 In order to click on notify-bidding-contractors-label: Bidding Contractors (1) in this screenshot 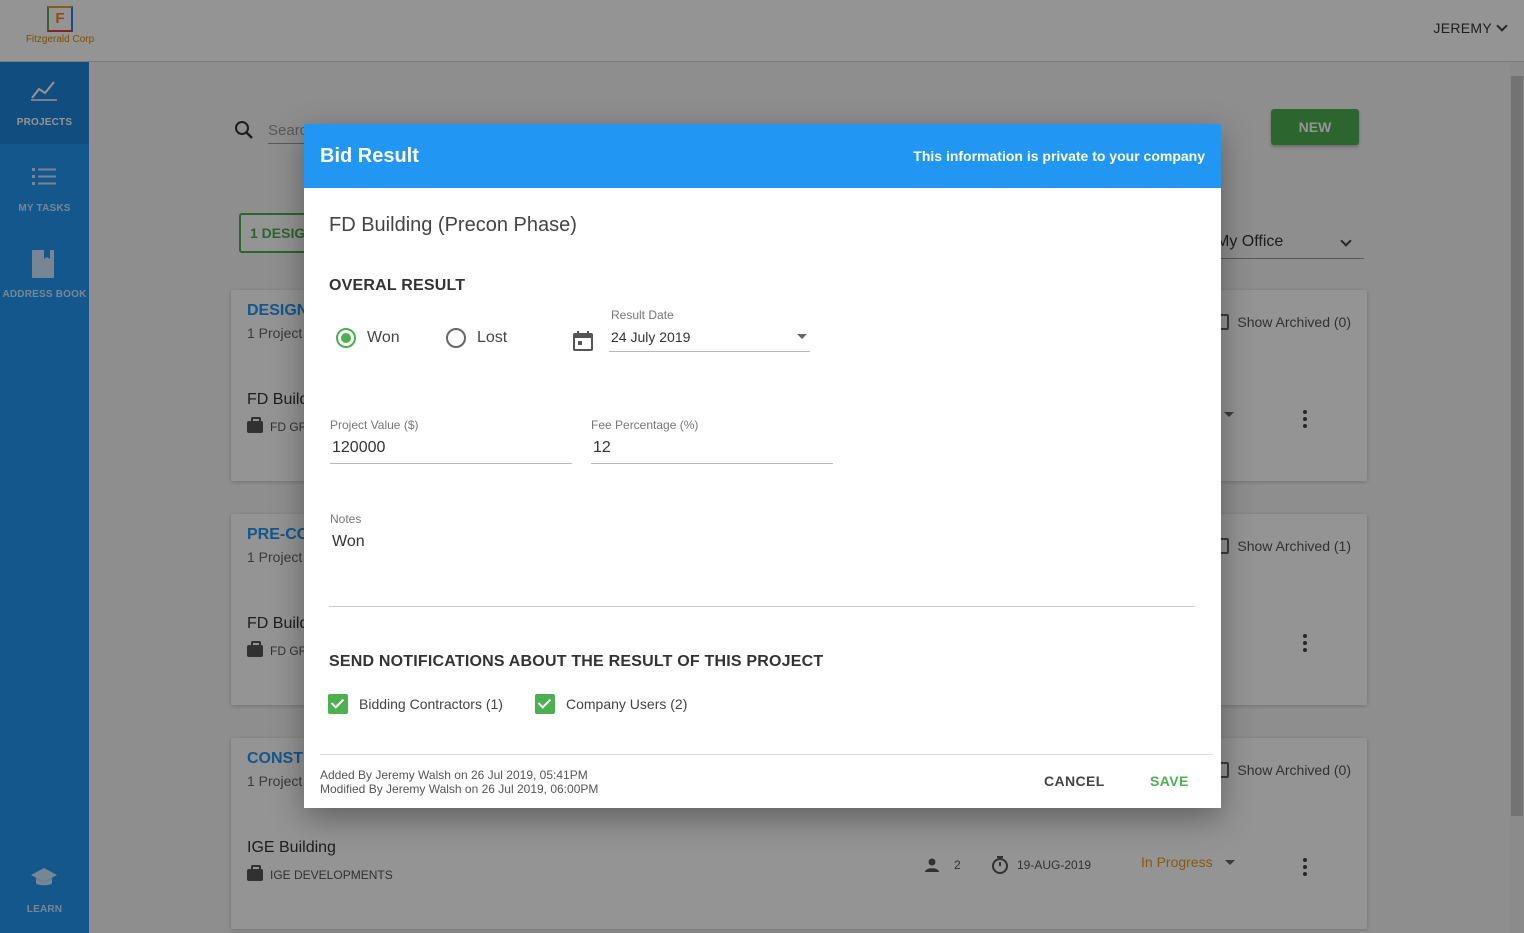, I will do `click(431, 704)`.